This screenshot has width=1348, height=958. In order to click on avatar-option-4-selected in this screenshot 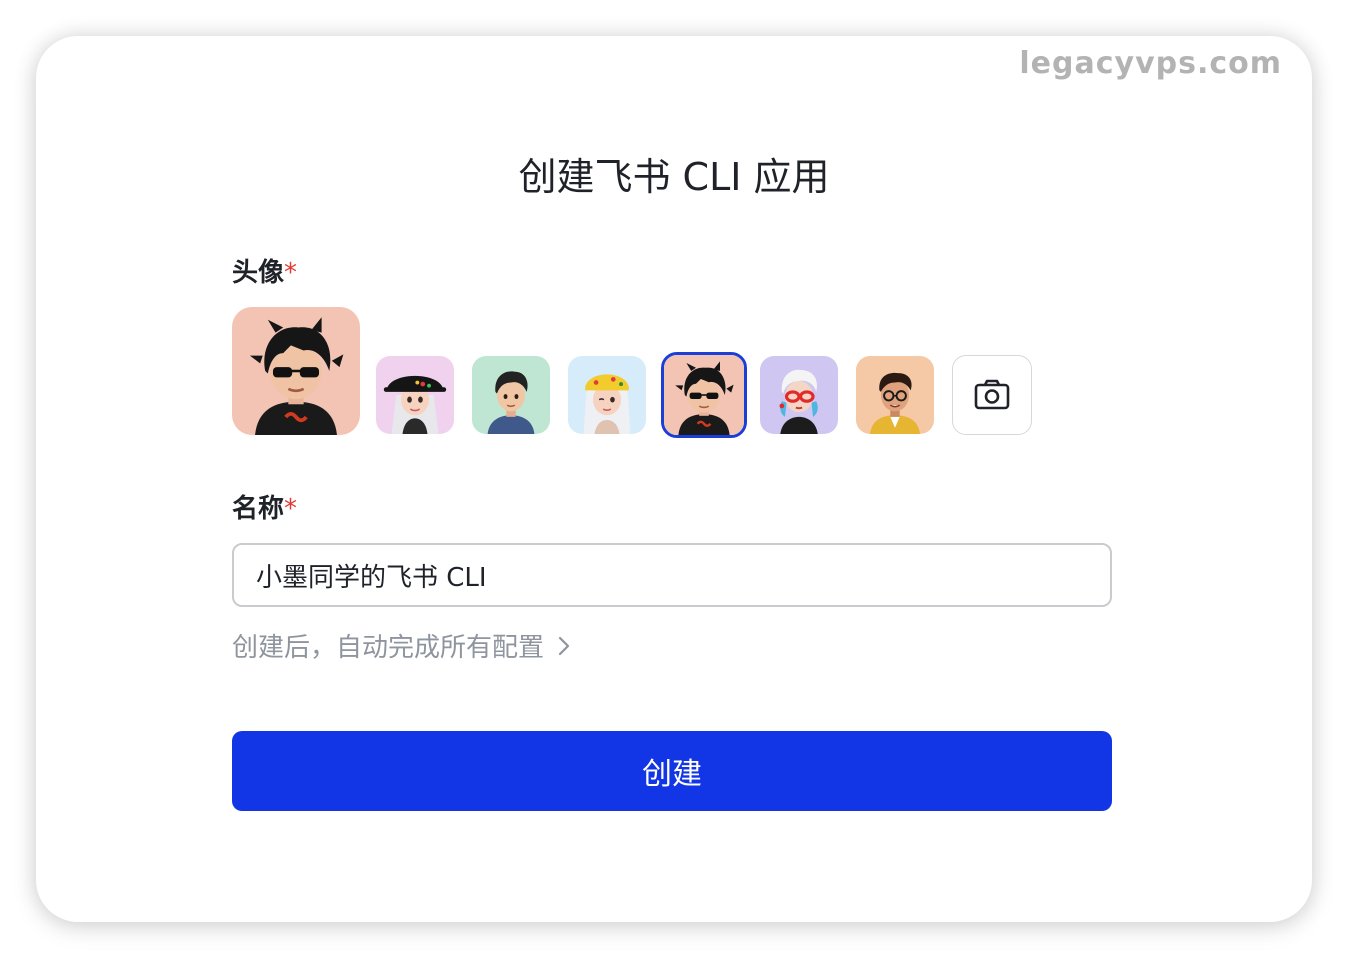, I will do `click(704, 395)`.